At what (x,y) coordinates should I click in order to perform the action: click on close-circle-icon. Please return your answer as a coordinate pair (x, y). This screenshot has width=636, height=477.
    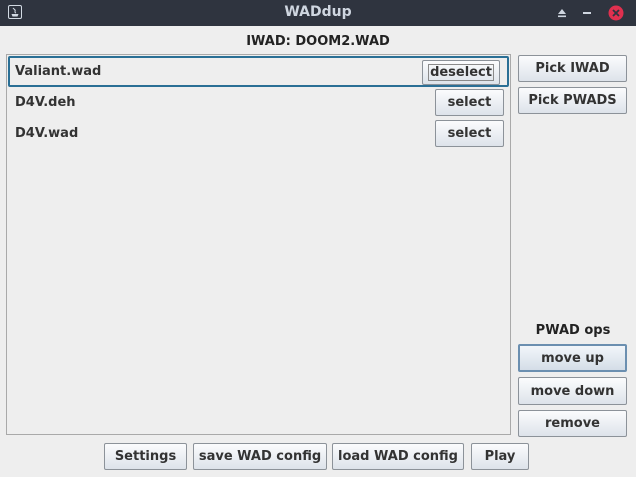
    Looking at the image, I should click on (616, 13).